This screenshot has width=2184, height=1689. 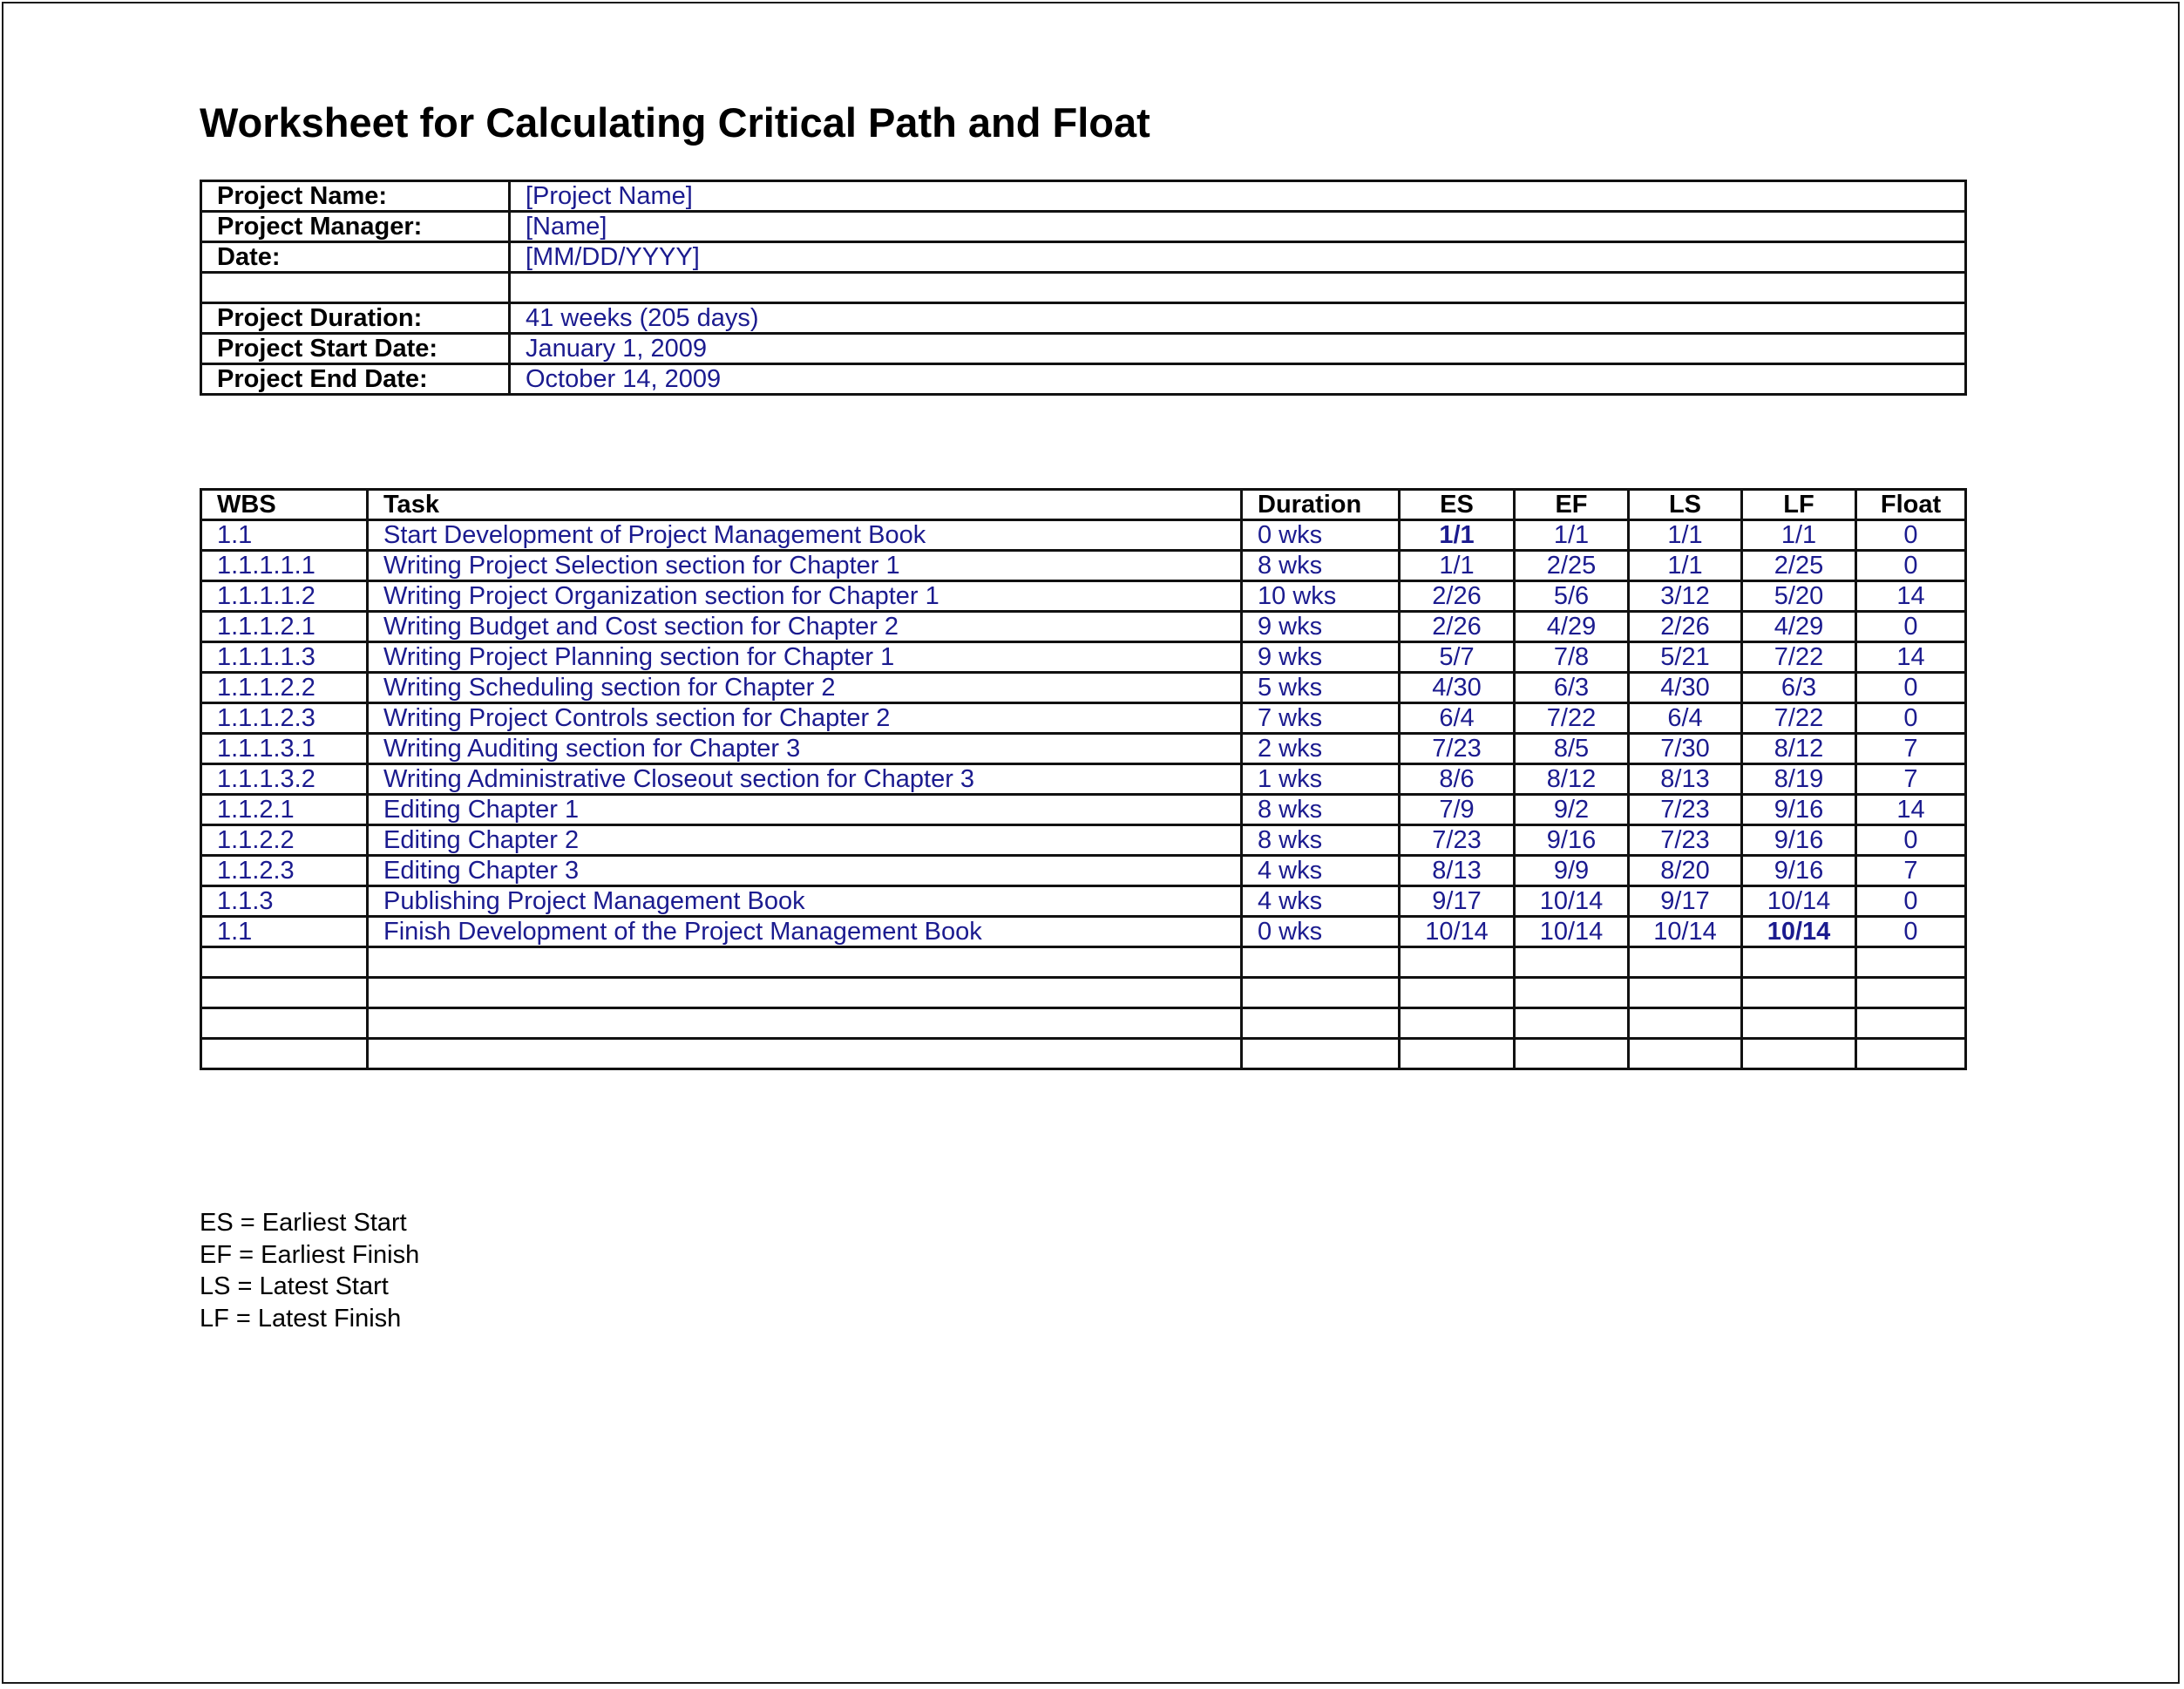 What do you see at coordinates (1685, 657) in the screenshot?
I see `cell-ls: 5/21` at bounding box center [1685, 657].